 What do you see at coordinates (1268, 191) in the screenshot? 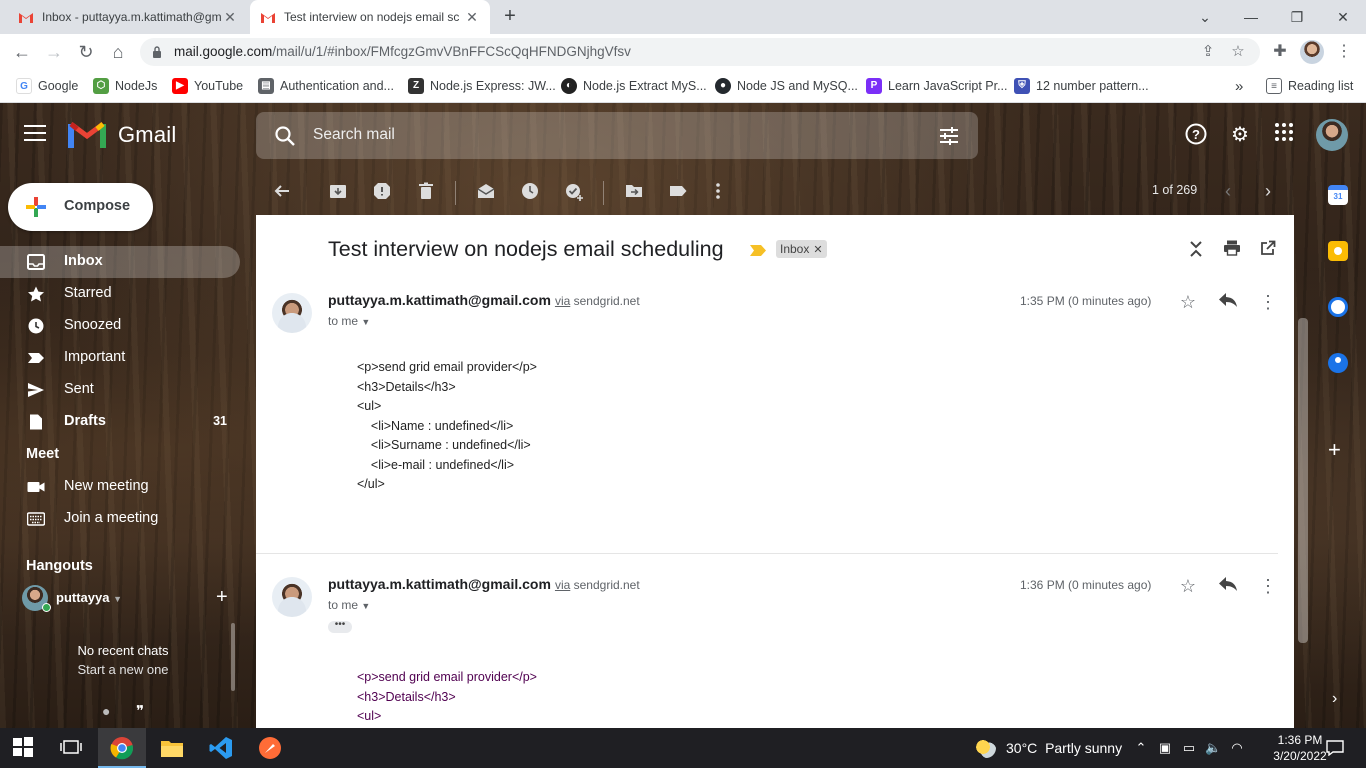
I see `older-chevron-right-icon: ›` at bounding box center [1268, 191].